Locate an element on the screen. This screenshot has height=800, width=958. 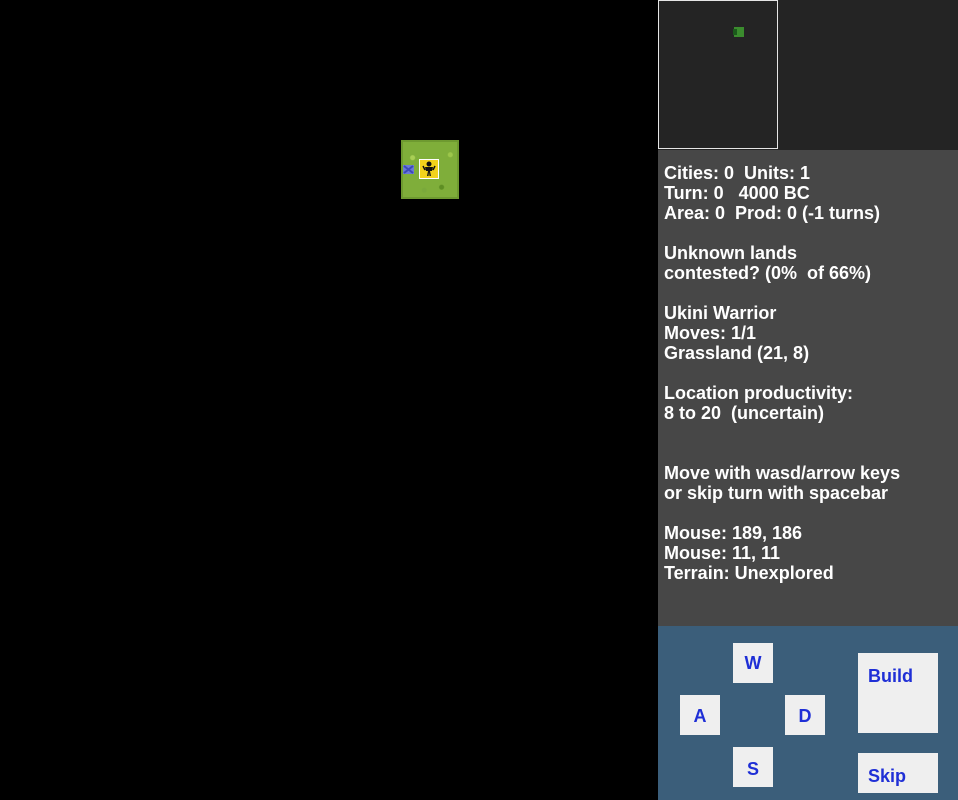
territory-title: Unknown lands is located at coordinates (731, 253).